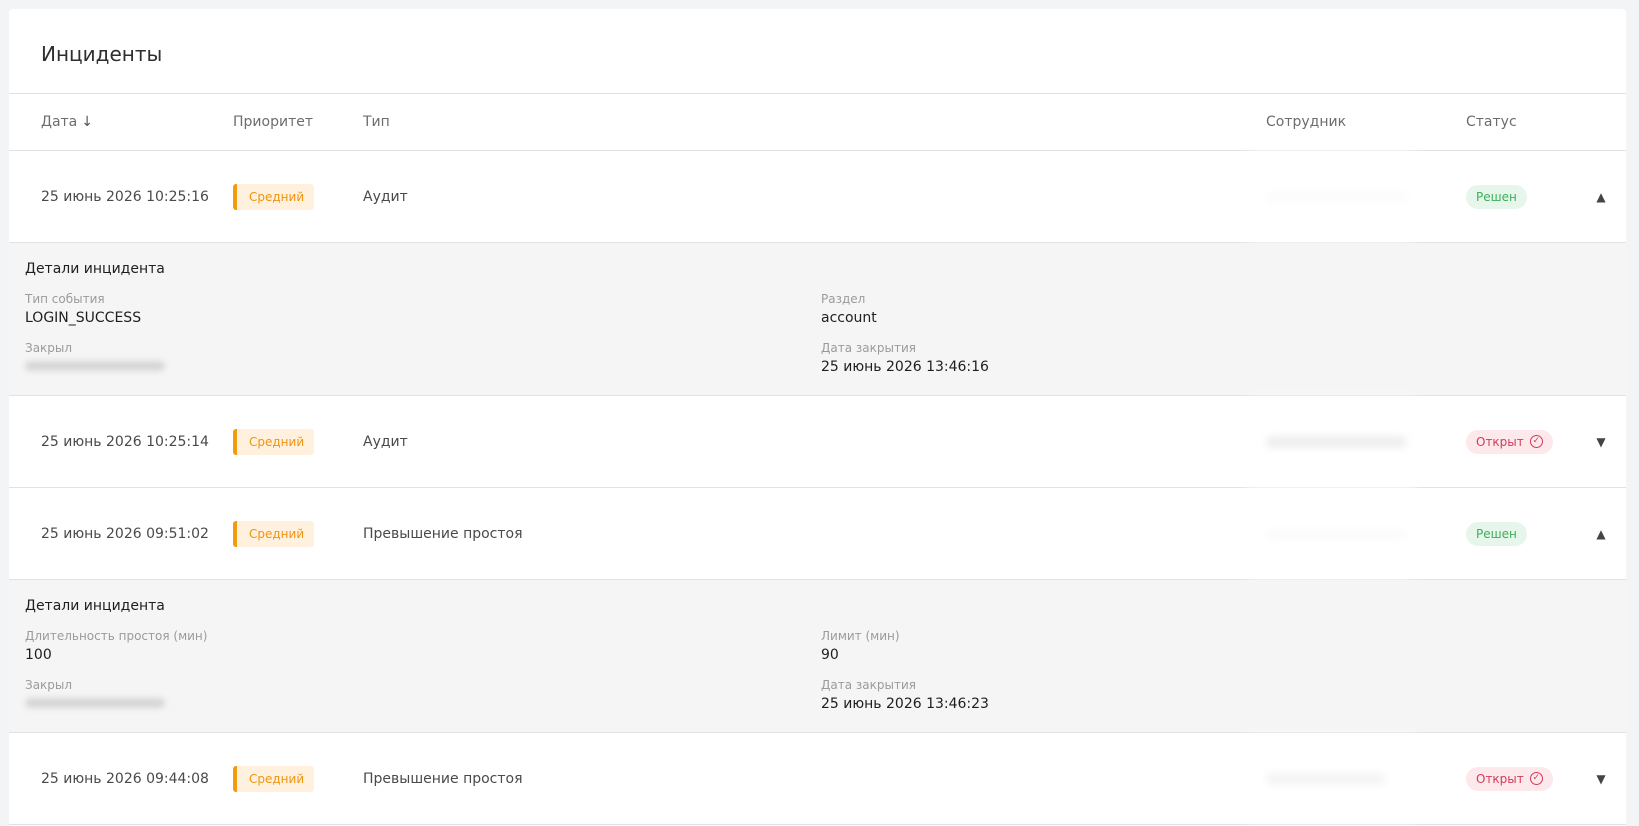 Image resolution: width=1639 pixels, height=826 pixels. I want to click on sort-down-icon: ↓, so click(87, 122).